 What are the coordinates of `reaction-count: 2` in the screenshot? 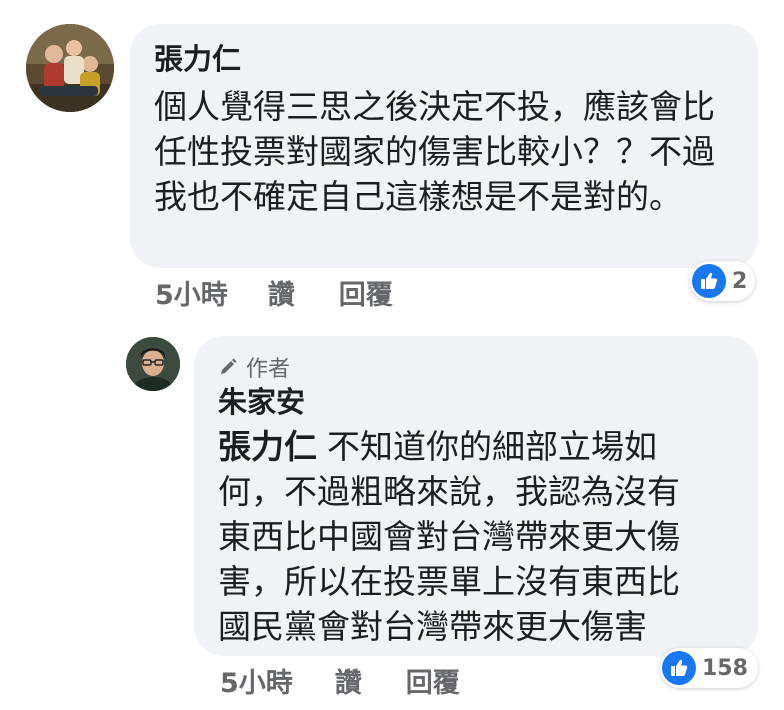 It's located at (740, 281).